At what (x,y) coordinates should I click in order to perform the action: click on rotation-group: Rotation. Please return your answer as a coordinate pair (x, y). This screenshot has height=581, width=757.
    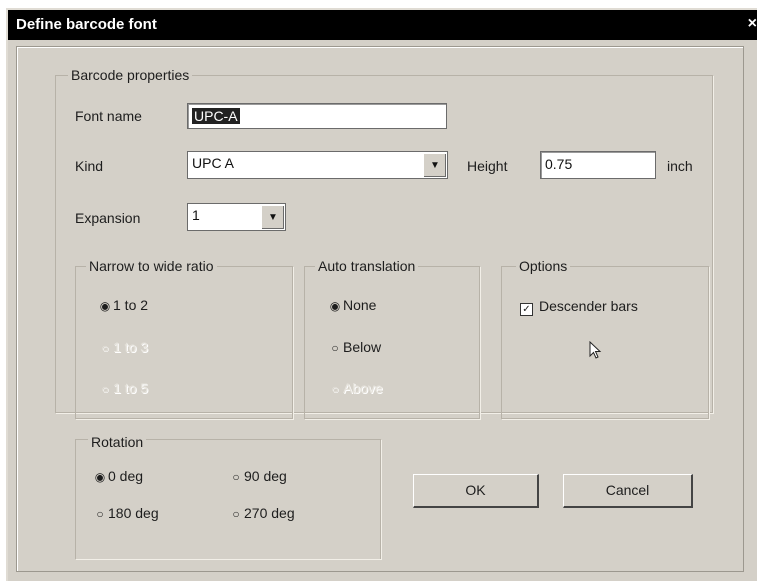
    Looking at the image, I should click on (228, 496).